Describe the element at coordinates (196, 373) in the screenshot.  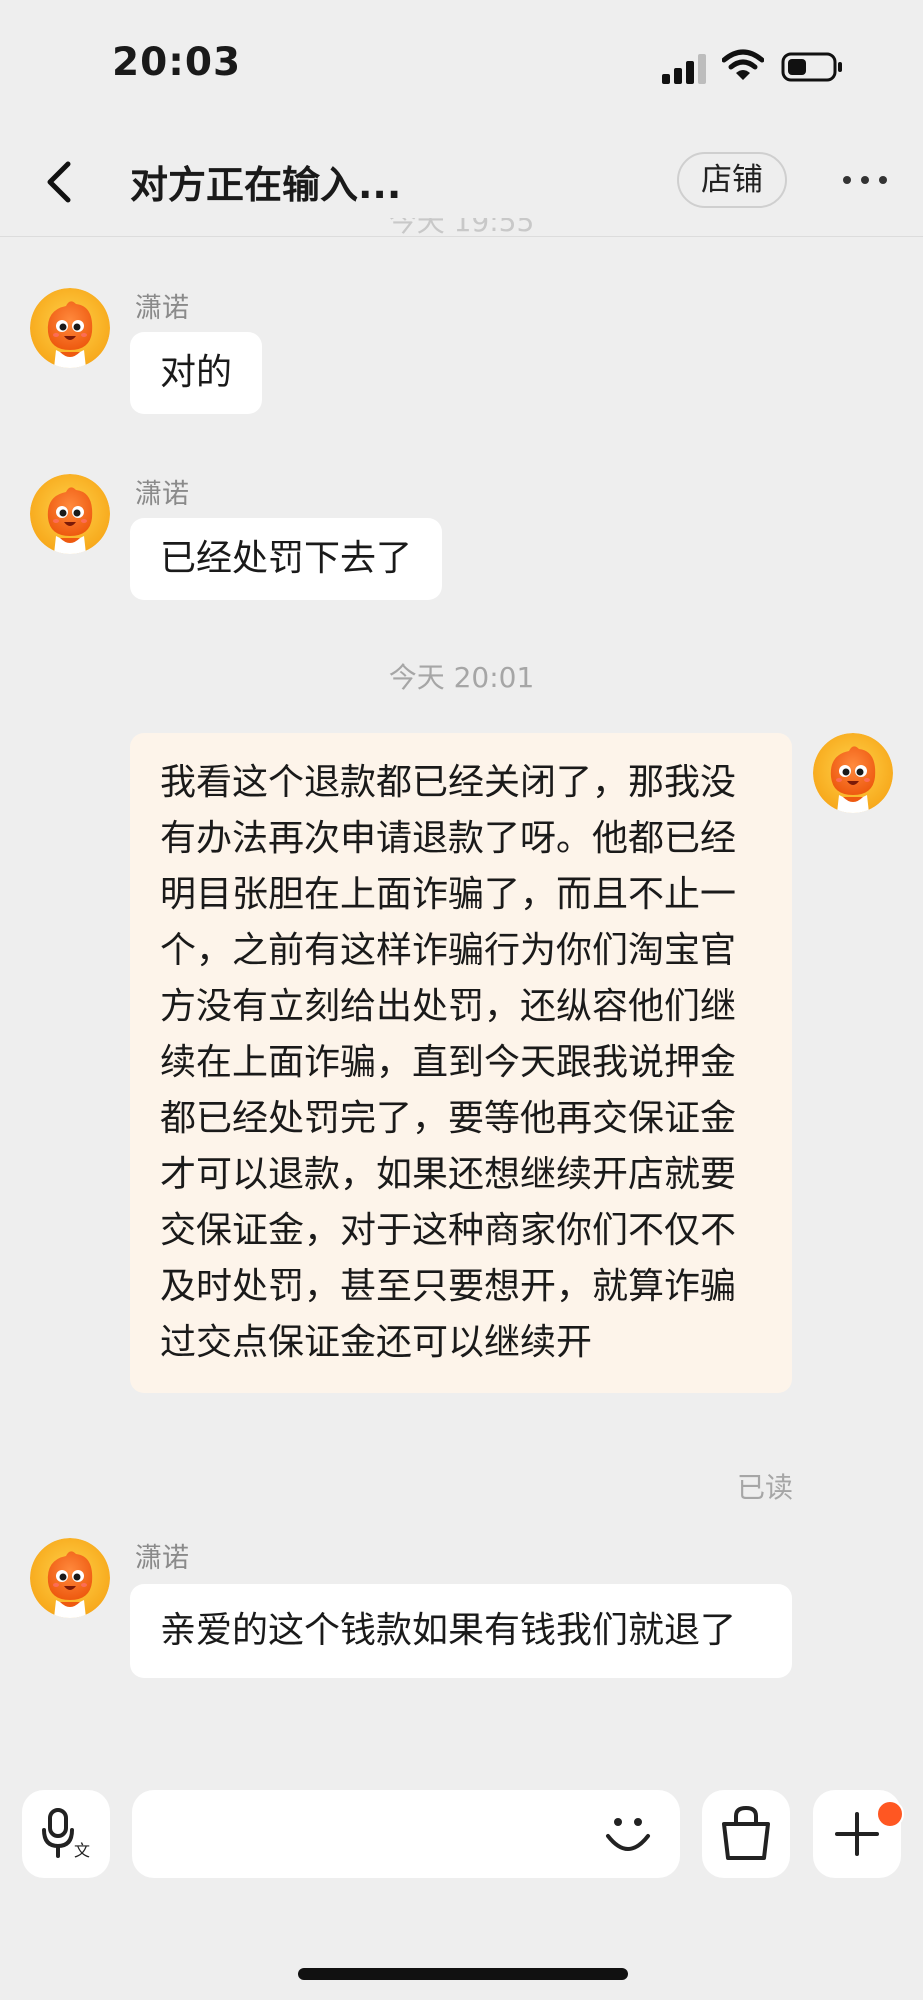
I see `message-bubble: 对的` at that location.